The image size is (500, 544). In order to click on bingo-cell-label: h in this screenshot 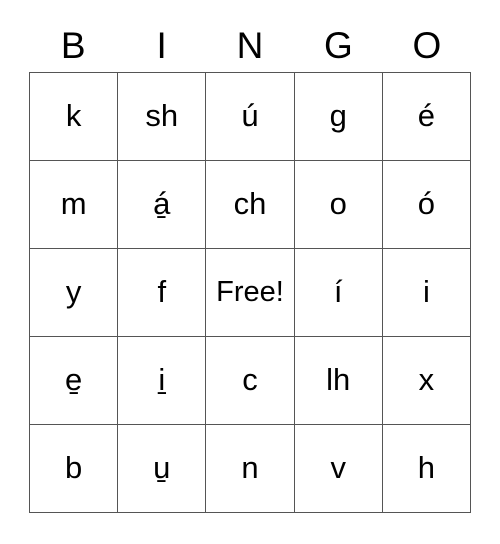, I will do `click(426, 468)`.